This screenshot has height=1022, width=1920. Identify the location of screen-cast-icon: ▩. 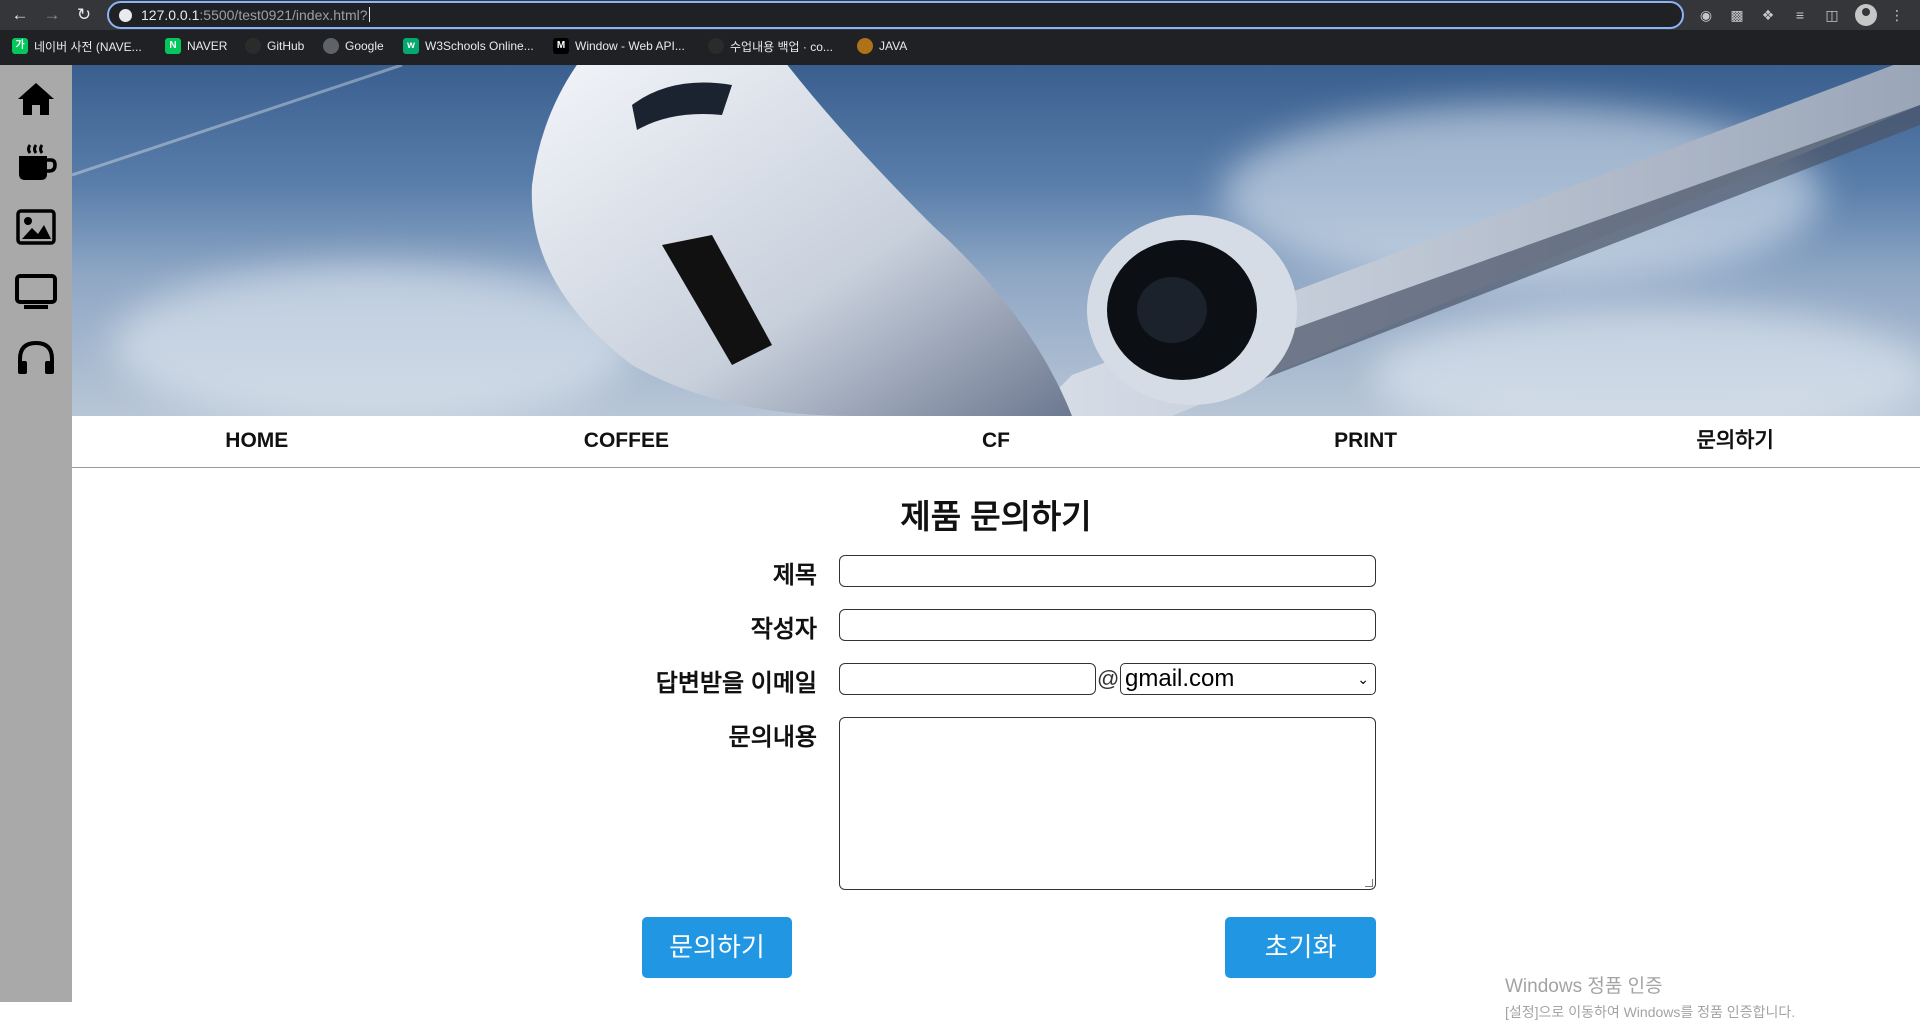
(1737, 15).